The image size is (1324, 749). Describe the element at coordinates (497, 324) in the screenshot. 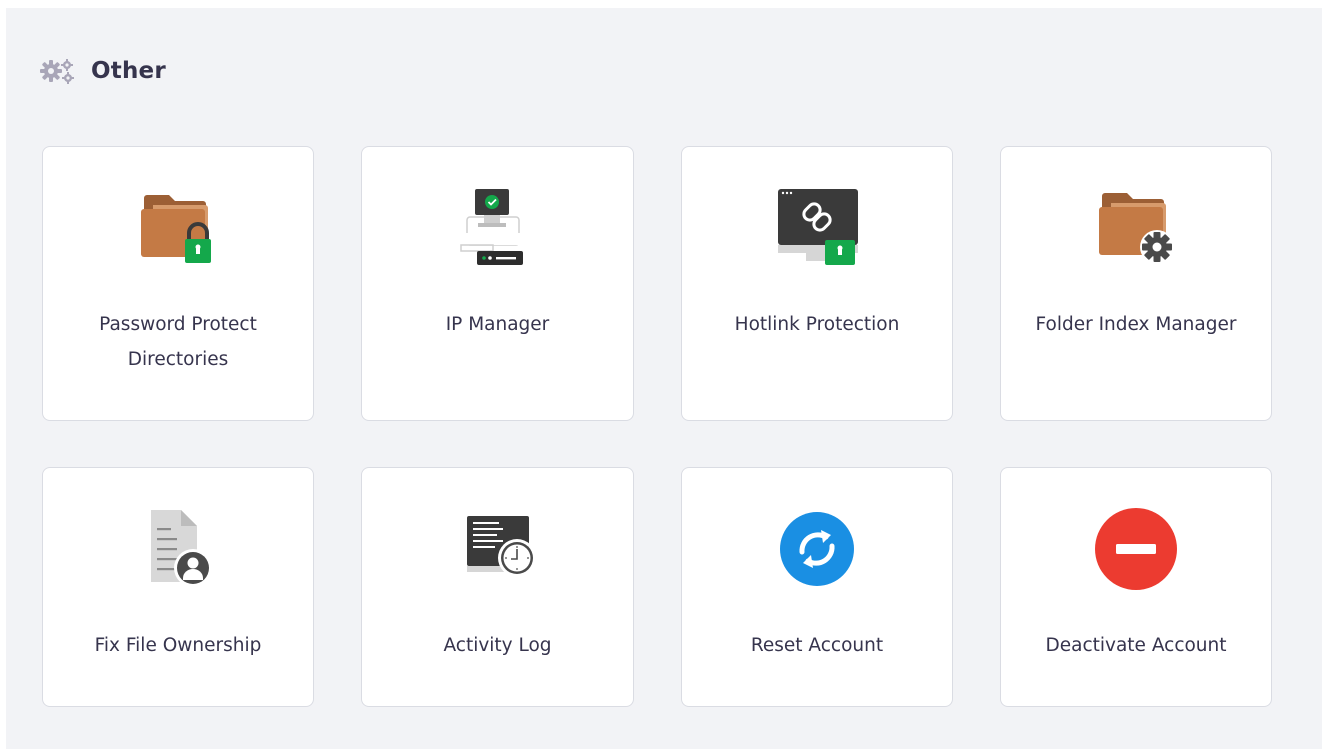

I see `card-label: IP Manager` at that location.